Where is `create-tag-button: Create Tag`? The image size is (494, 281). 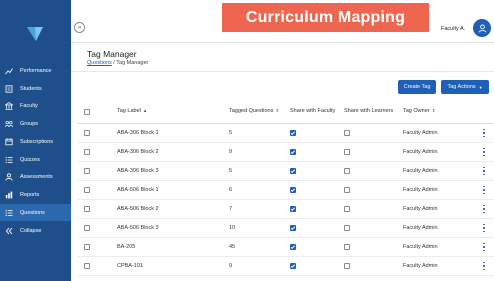 create-tag-button: Create Tag is located at coordinates (417, 87).